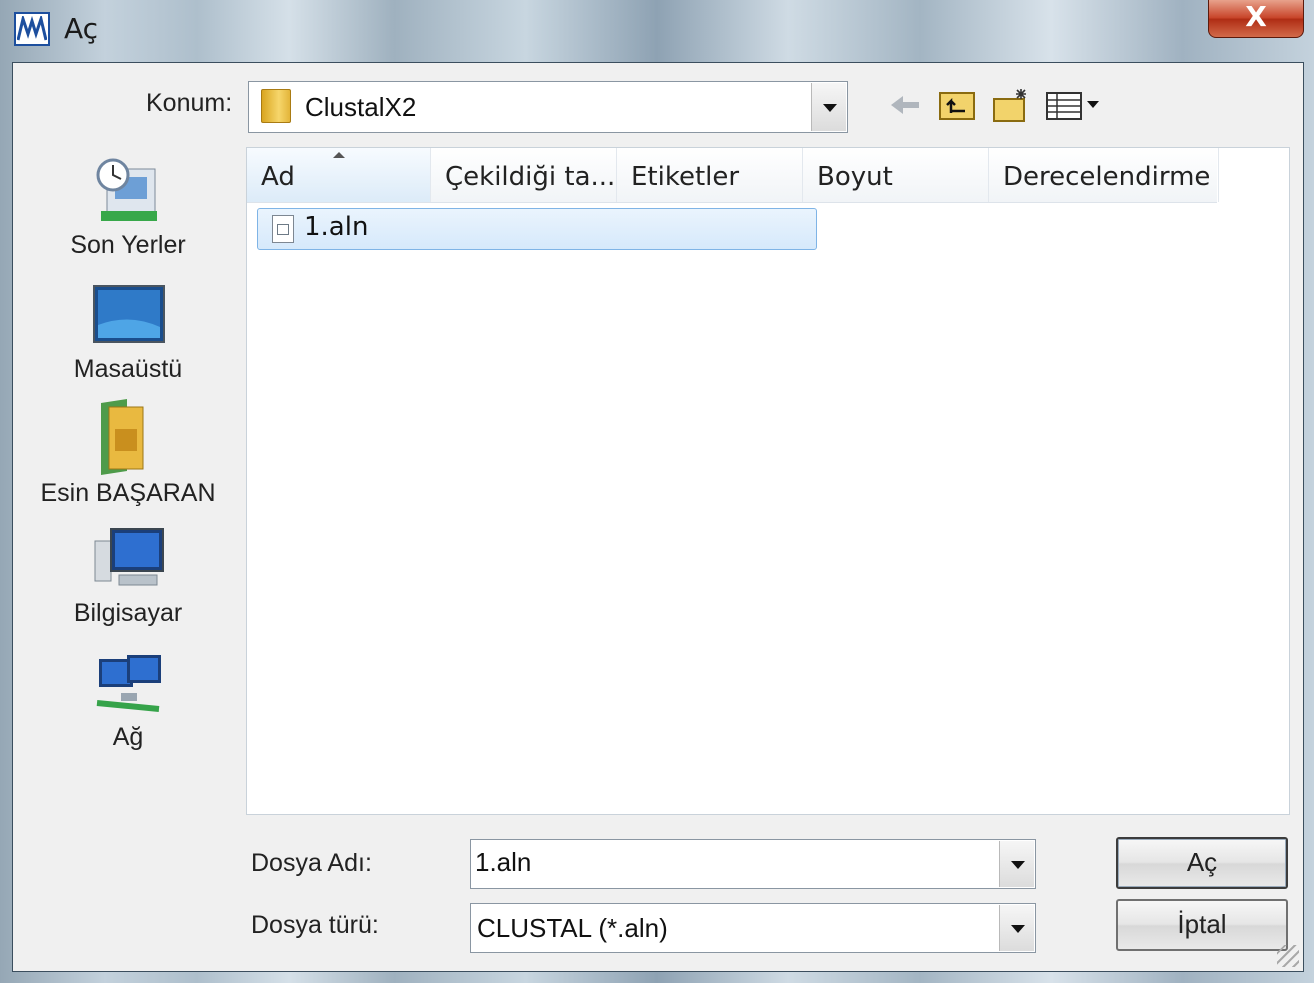  Describe the element at coordinates (283, 229) in the screenshot. I see `file-icon` at that location.